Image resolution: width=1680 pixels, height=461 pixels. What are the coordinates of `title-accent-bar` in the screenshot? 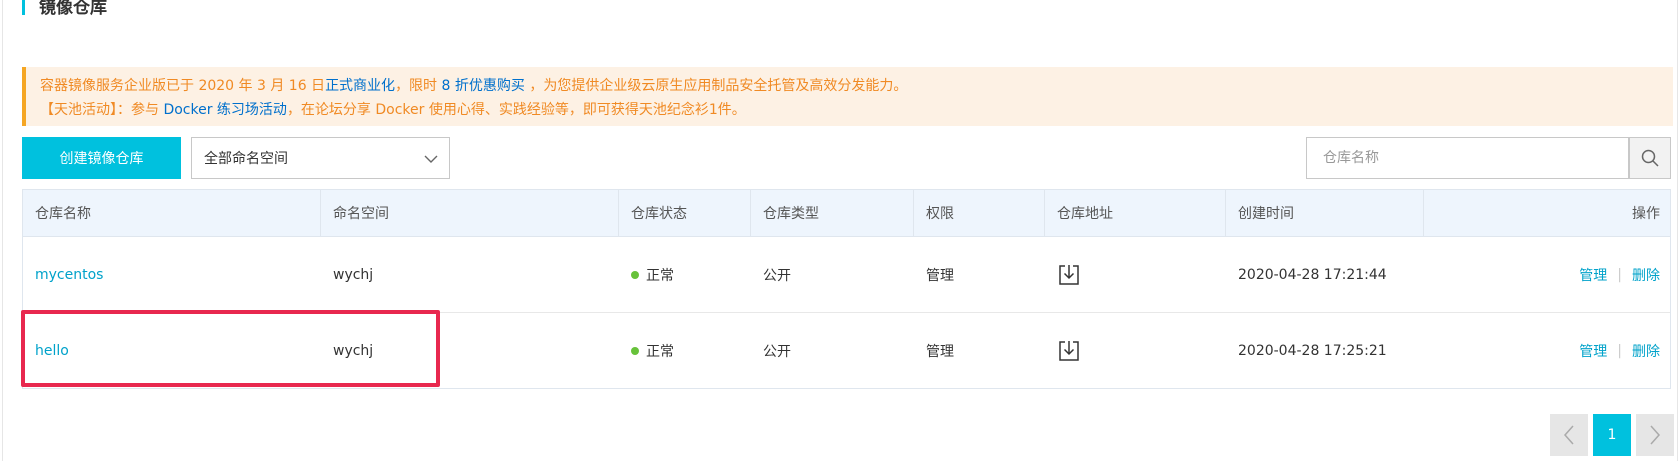 It's located at (23, 7).